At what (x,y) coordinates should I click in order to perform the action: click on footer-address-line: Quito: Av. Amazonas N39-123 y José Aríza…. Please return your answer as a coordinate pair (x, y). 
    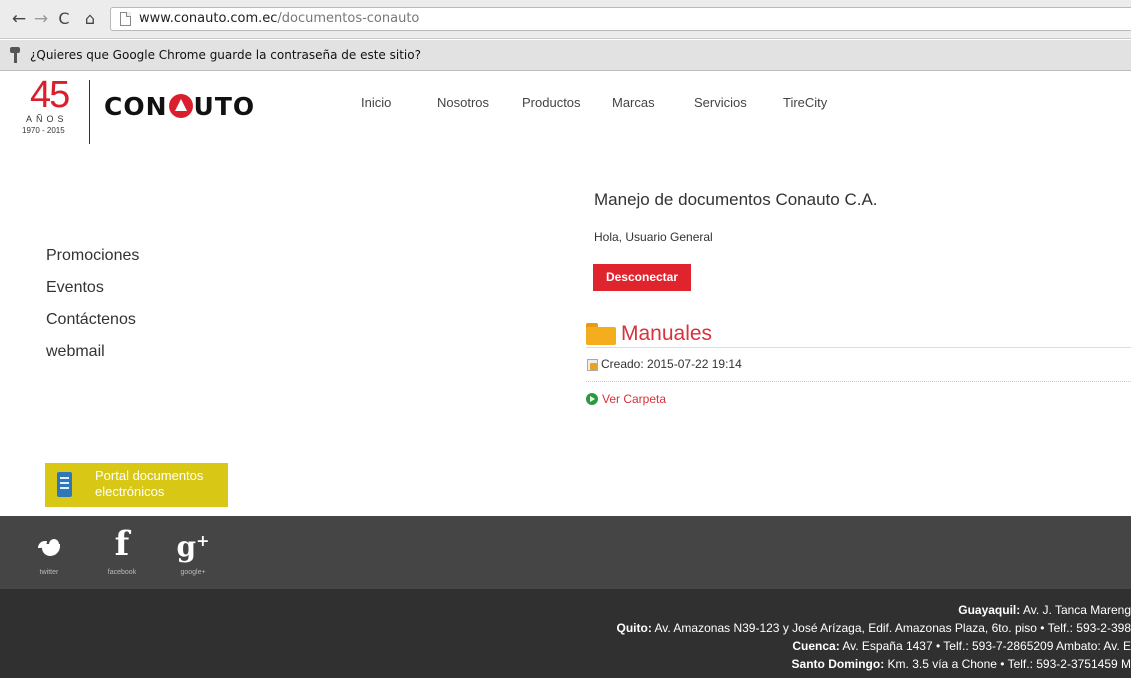
    Looking at the image, I should click on (874, 628).